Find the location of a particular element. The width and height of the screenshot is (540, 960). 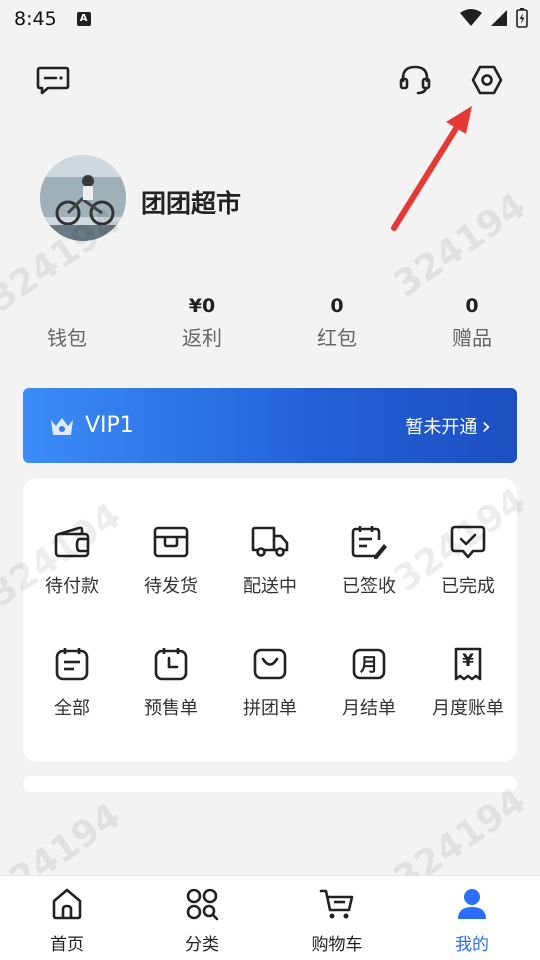

vip-status-link: 暂未开通 › is located at coordinates (448, 426).